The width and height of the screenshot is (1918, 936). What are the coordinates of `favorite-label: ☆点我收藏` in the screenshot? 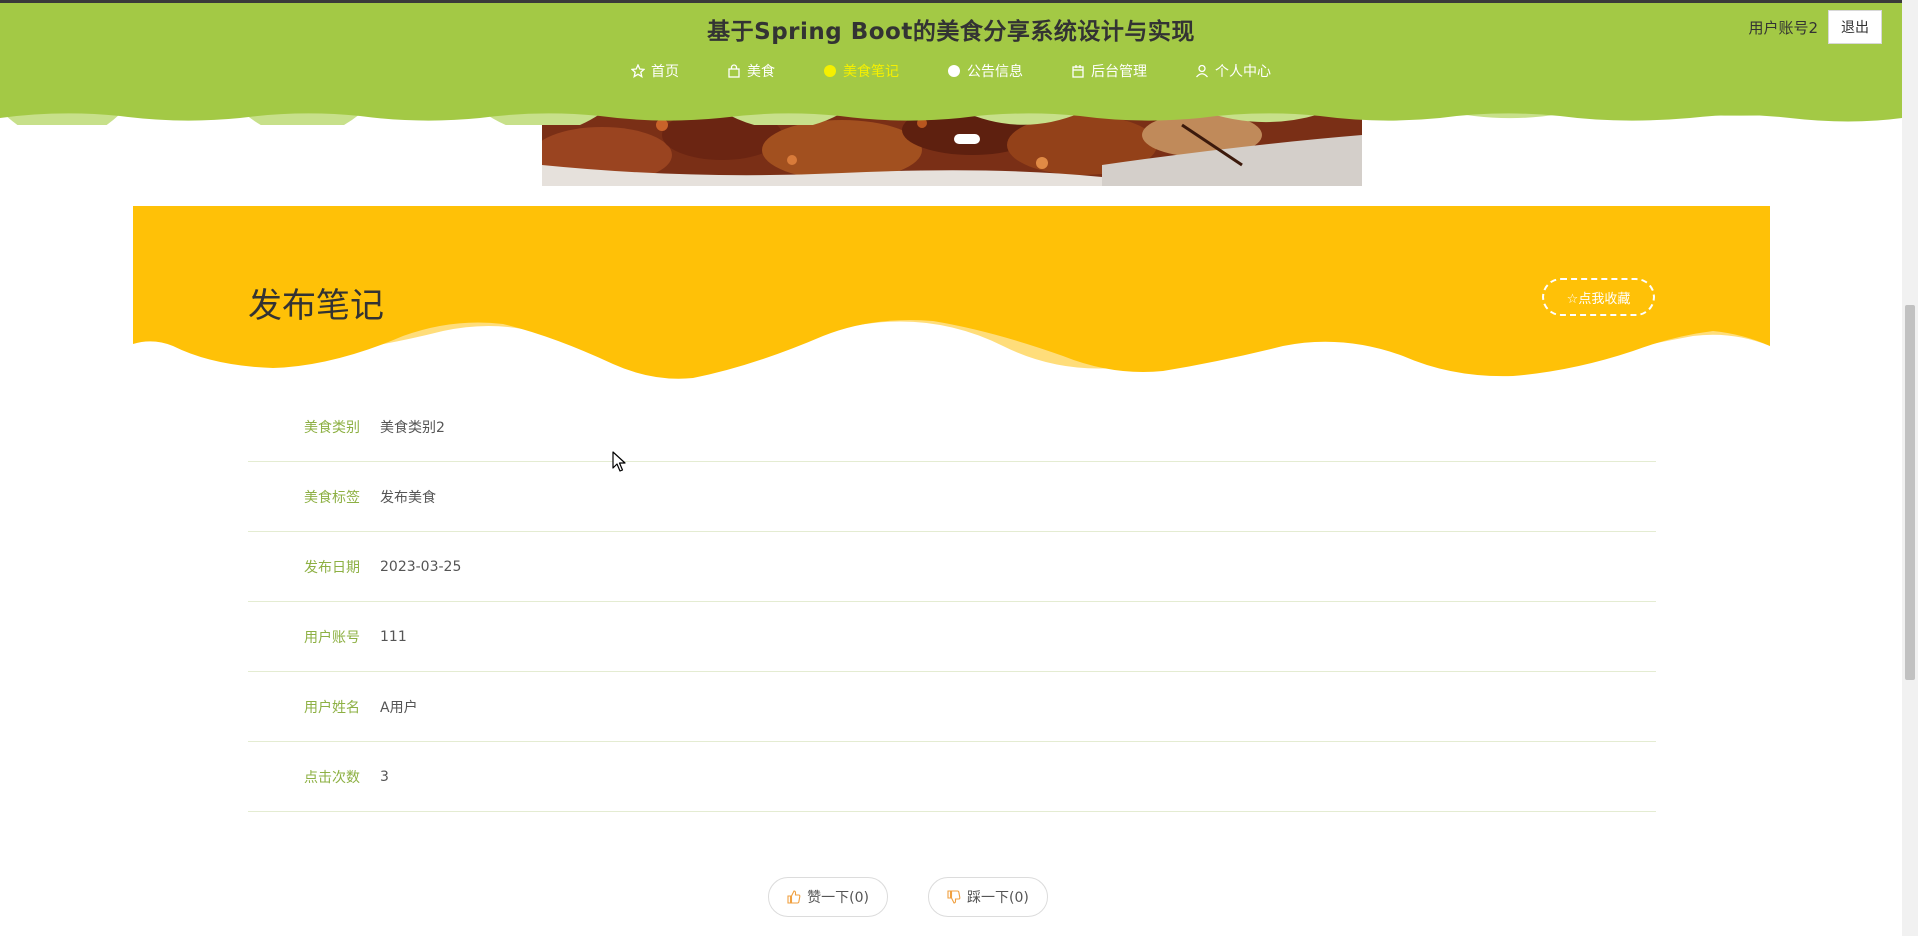 It's located at (1598, 299).